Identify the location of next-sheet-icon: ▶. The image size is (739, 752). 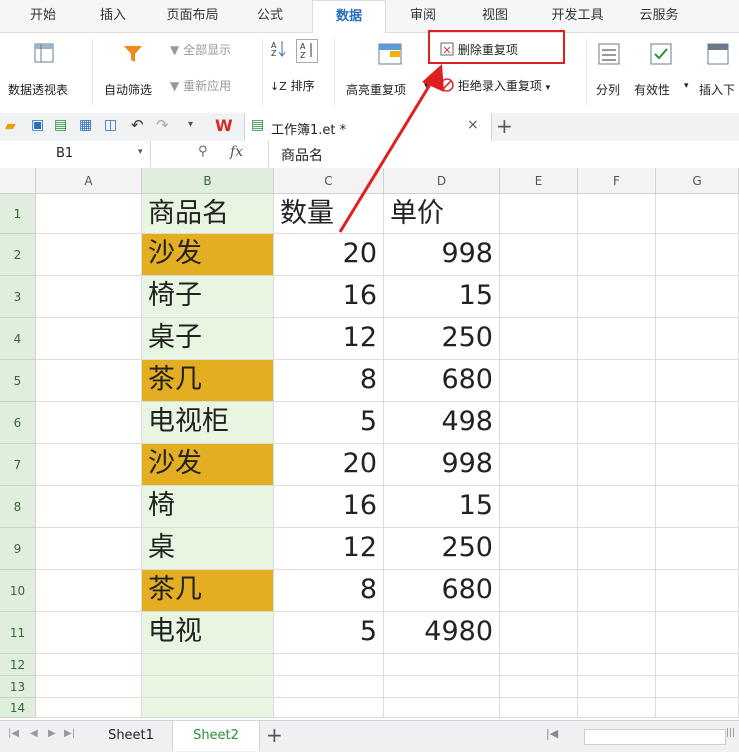
(52, 733).